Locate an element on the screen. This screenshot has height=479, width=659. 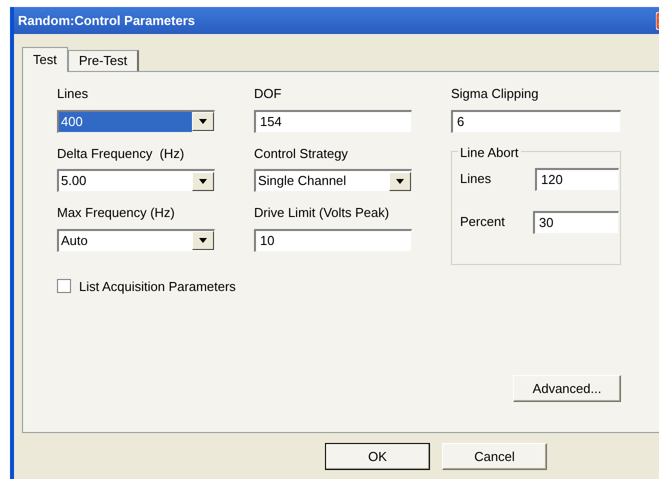
tab: Pre-Test is located at coordinates (104, 60).